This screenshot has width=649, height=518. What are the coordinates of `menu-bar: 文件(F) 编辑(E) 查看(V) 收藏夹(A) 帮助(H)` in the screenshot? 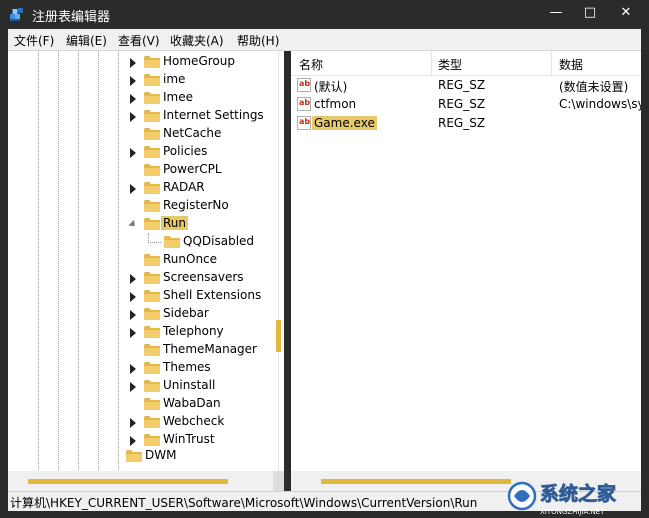 It's located at (324, 40).